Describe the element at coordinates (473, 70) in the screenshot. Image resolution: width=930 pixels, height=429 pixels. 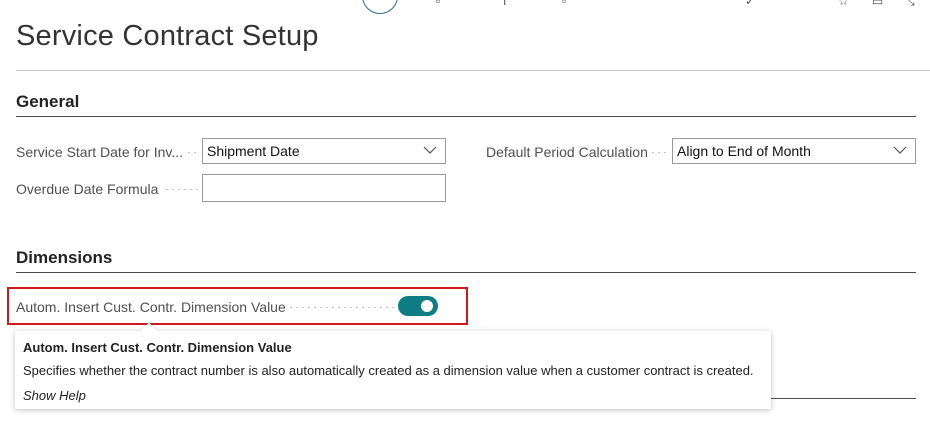
I see `title-divider` at that location.